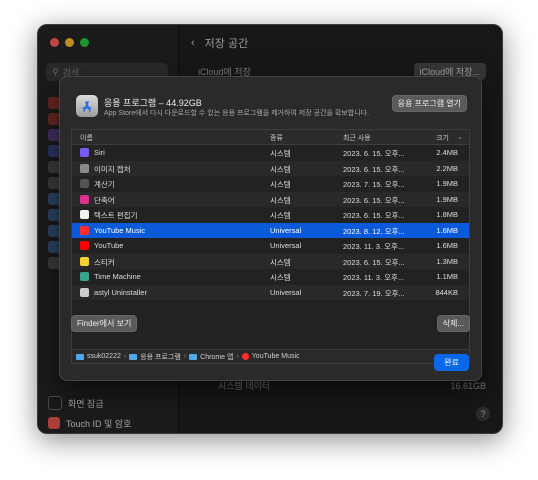 The image size is (538, 480). Describe the element at coordinates (84, 183) in the screenshot. I see `calculator-icon` at that location.